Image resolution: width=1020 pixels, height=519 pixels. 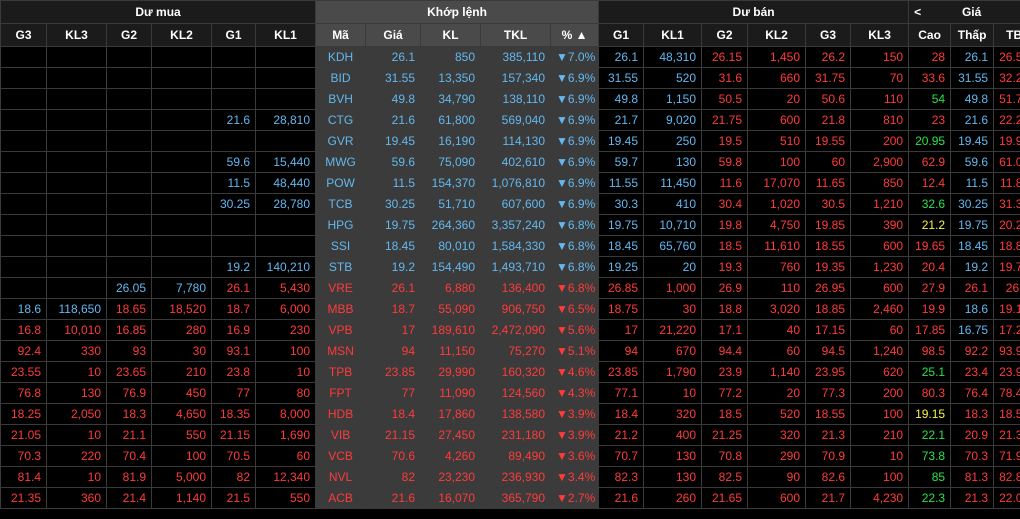 What do you see at coordinates (341, 393) in the screenshot?
I see `symbol-cell: FPT` at bounding box center [341, 393].